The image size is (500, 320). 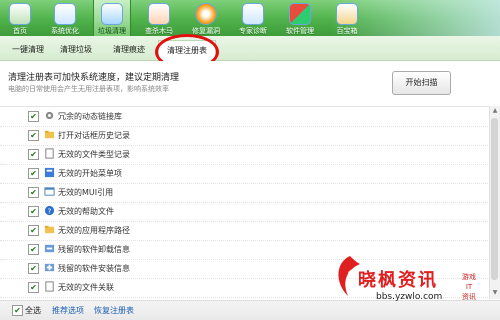 I want to click on home-icon, so click(x=20, y=14).